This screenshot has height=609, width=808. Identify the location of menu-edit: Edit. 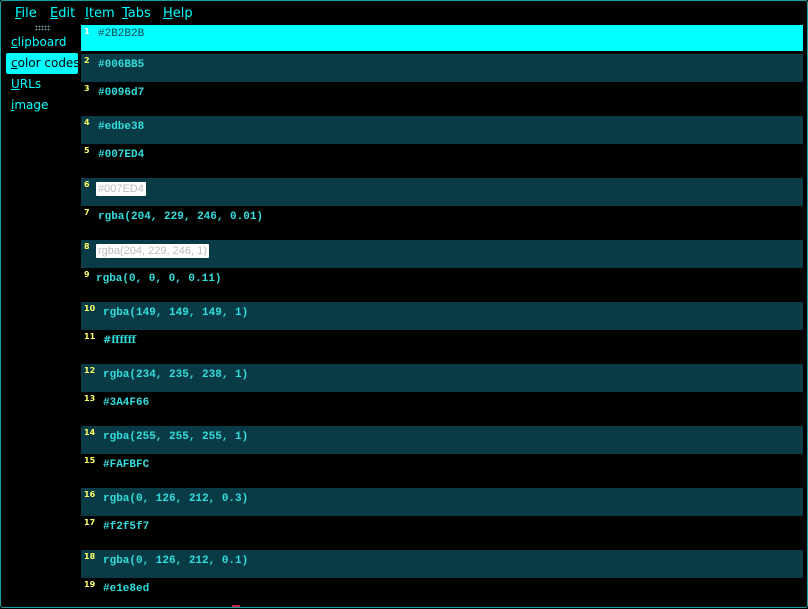
(62, 13).